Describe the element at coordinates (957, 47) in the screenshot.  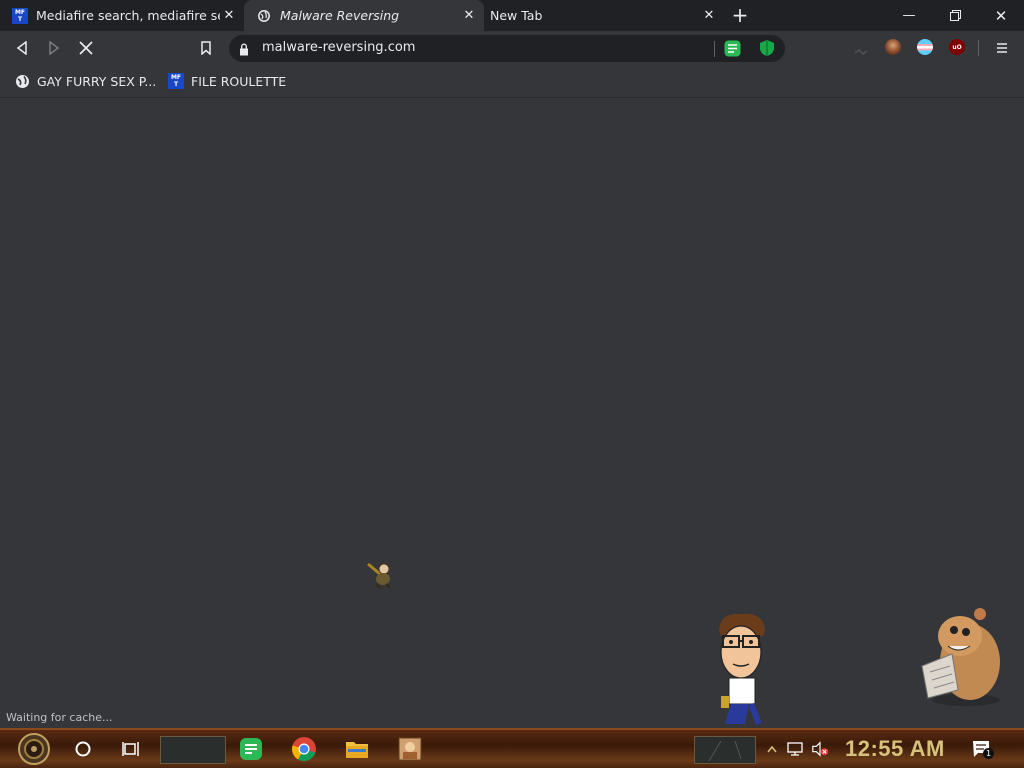
I see `ublock-origin-icon: uO` at that location.